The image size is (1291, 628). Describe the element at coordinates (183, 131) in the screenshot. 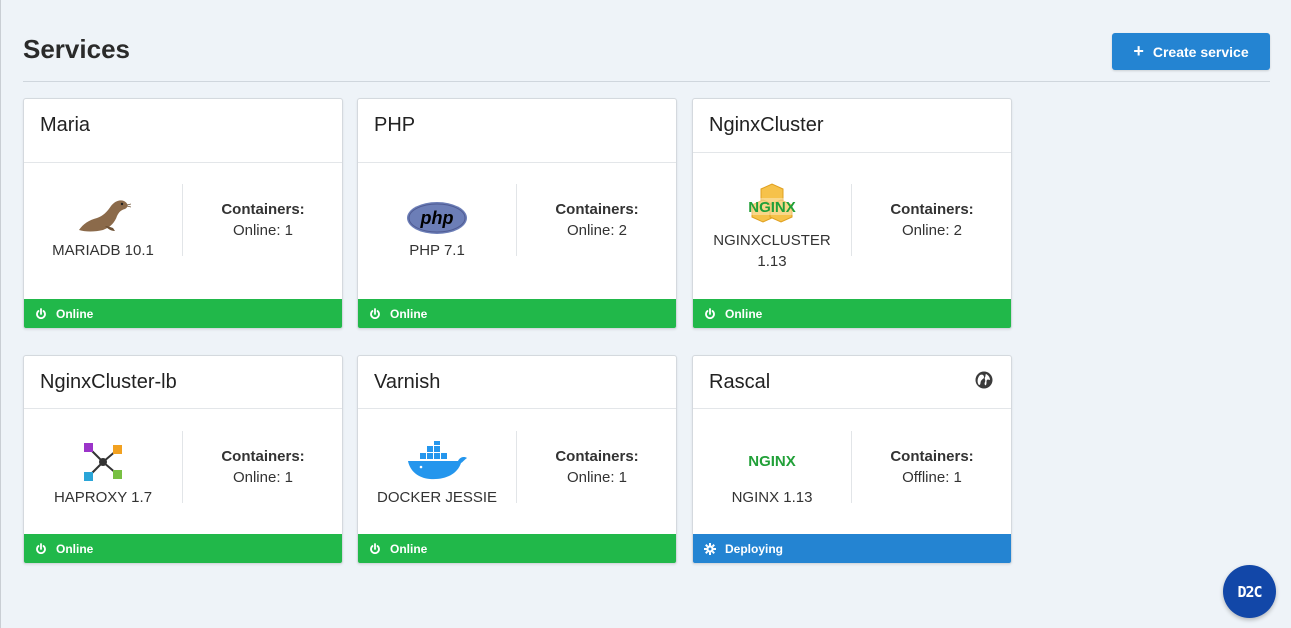

I see `card-header: Maria` at that location.